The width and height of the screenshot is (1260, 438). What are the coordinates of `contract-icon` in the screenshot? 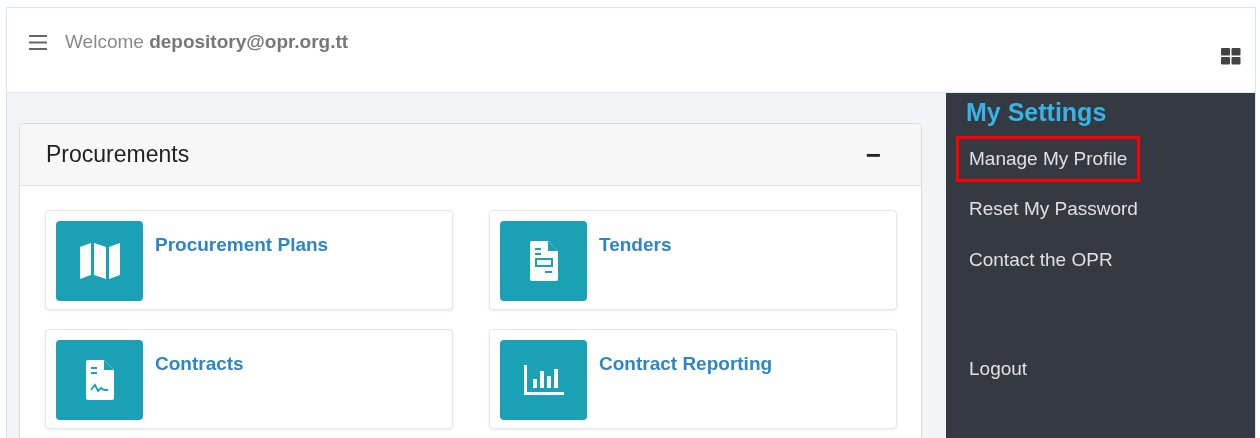 It's located at (99, 380).